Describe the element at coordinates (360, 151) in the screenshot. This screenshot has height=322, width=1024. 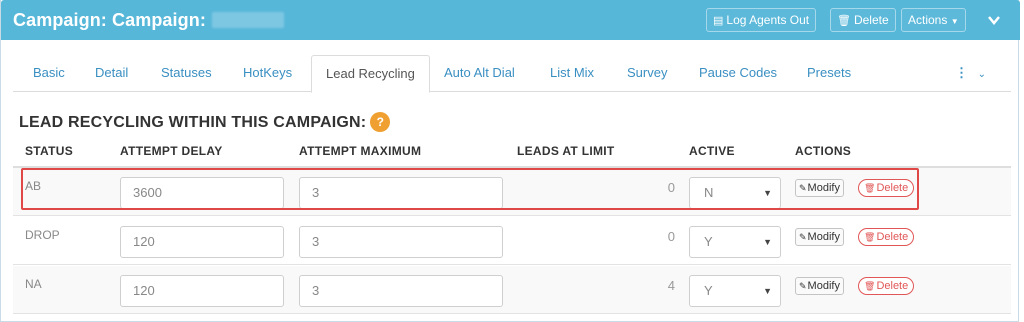
I see `column-attempt-maximum: ATTEMPT MAXIMUM` at that location.